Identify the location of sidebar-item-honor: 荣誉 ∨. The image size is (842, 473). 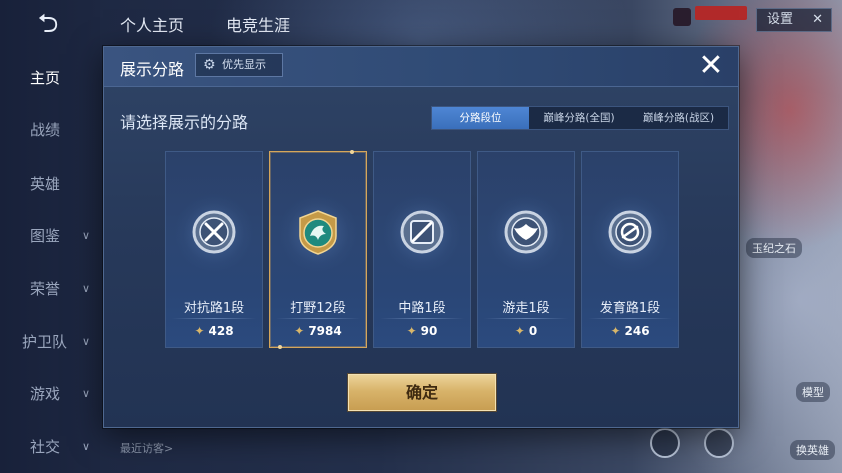
(50, 289).